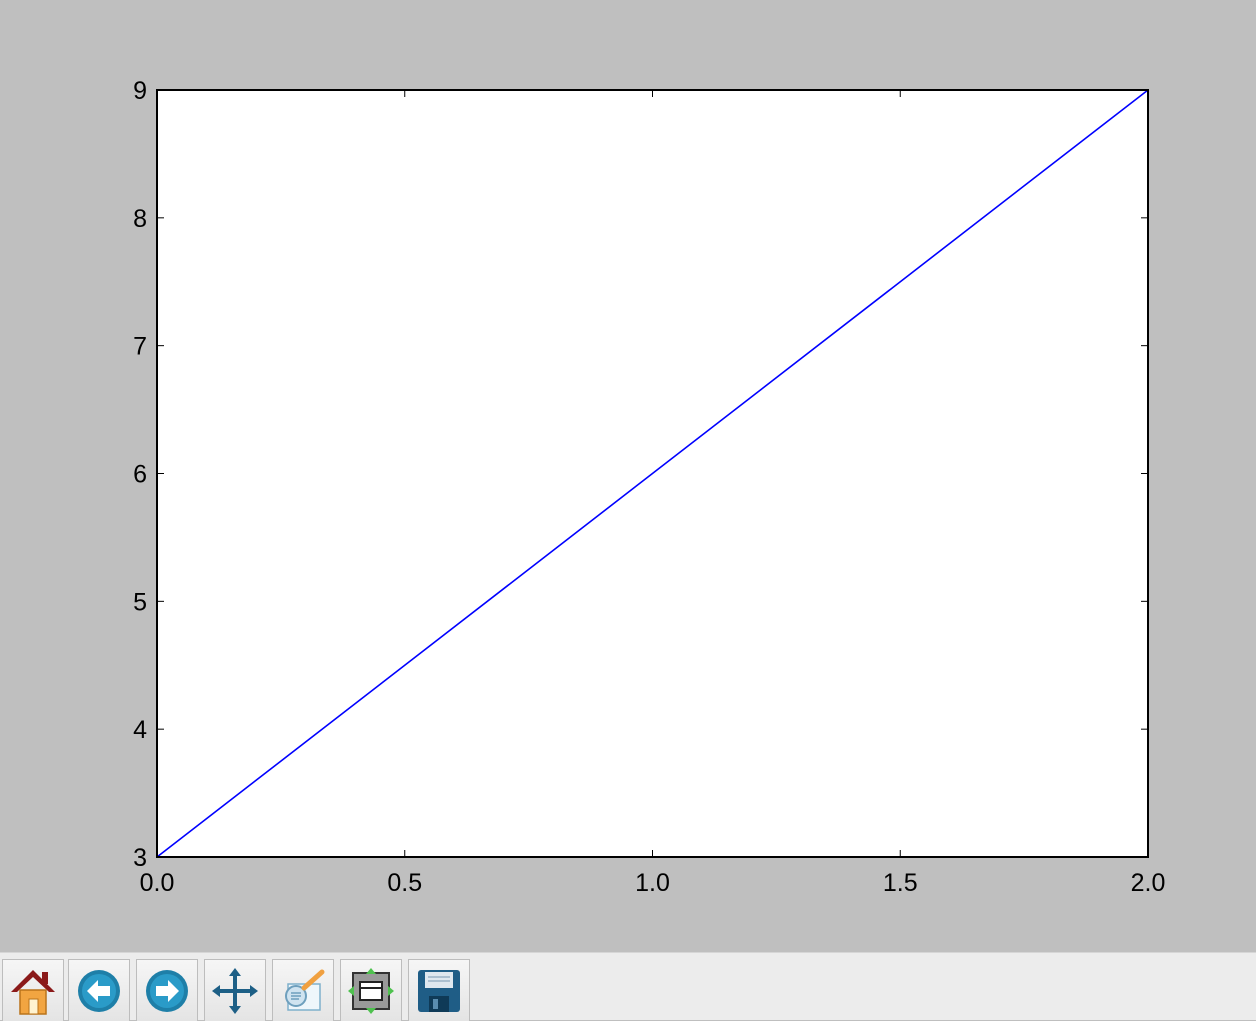 The image size is (1256, 1021). I want to click on forward-button, so click(167, 990).